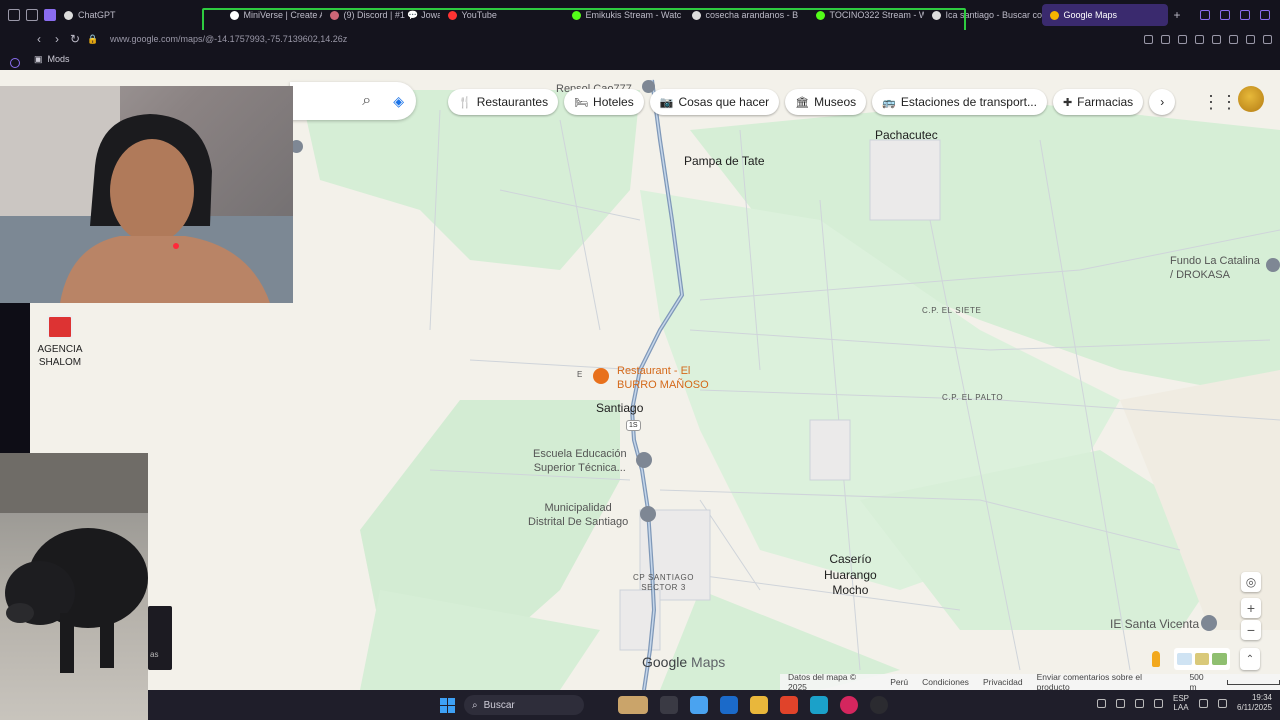 The image size is (1280, 720). What do you see at coordinates (1182, 39) in the screenshot?
I see `snapshot-icon` at bounding box center [1182, 39].